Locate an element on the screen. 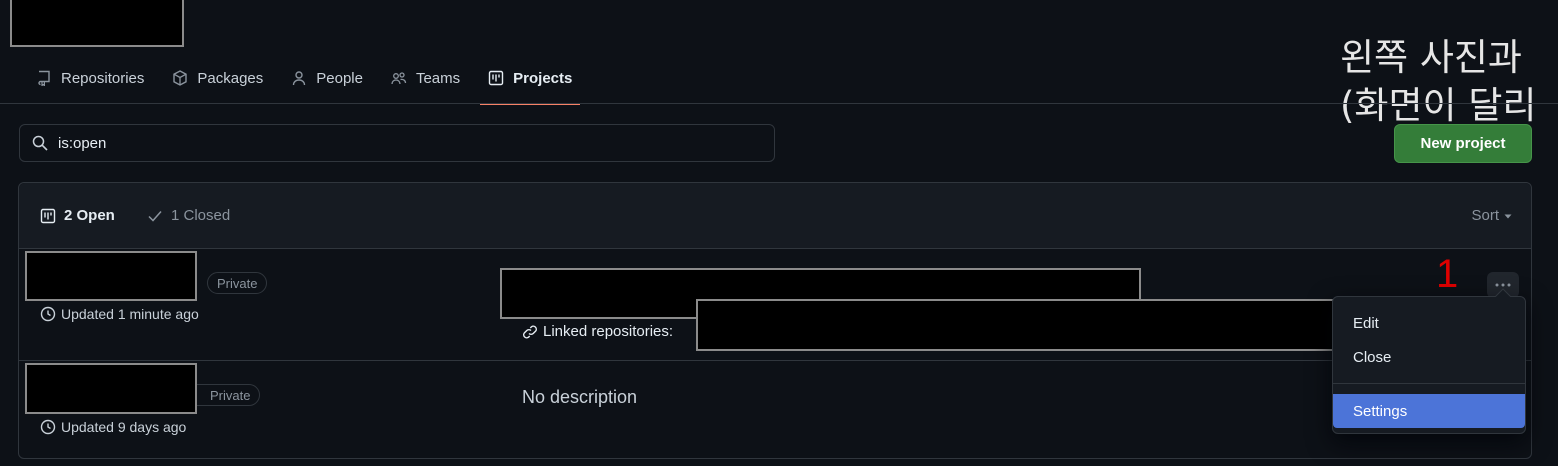  search-input is located at coordinates (358, 143).